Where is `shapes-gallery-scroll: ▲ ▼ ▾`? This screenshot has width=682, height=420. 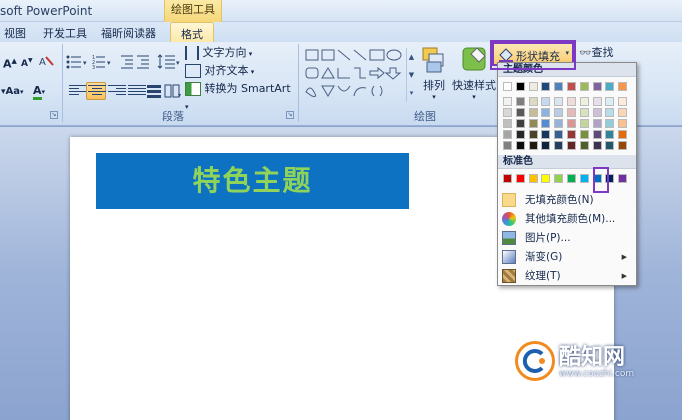 shapes-gallery-scroll: ▲ ▼ ▾ is located at coordinates (411, 75).